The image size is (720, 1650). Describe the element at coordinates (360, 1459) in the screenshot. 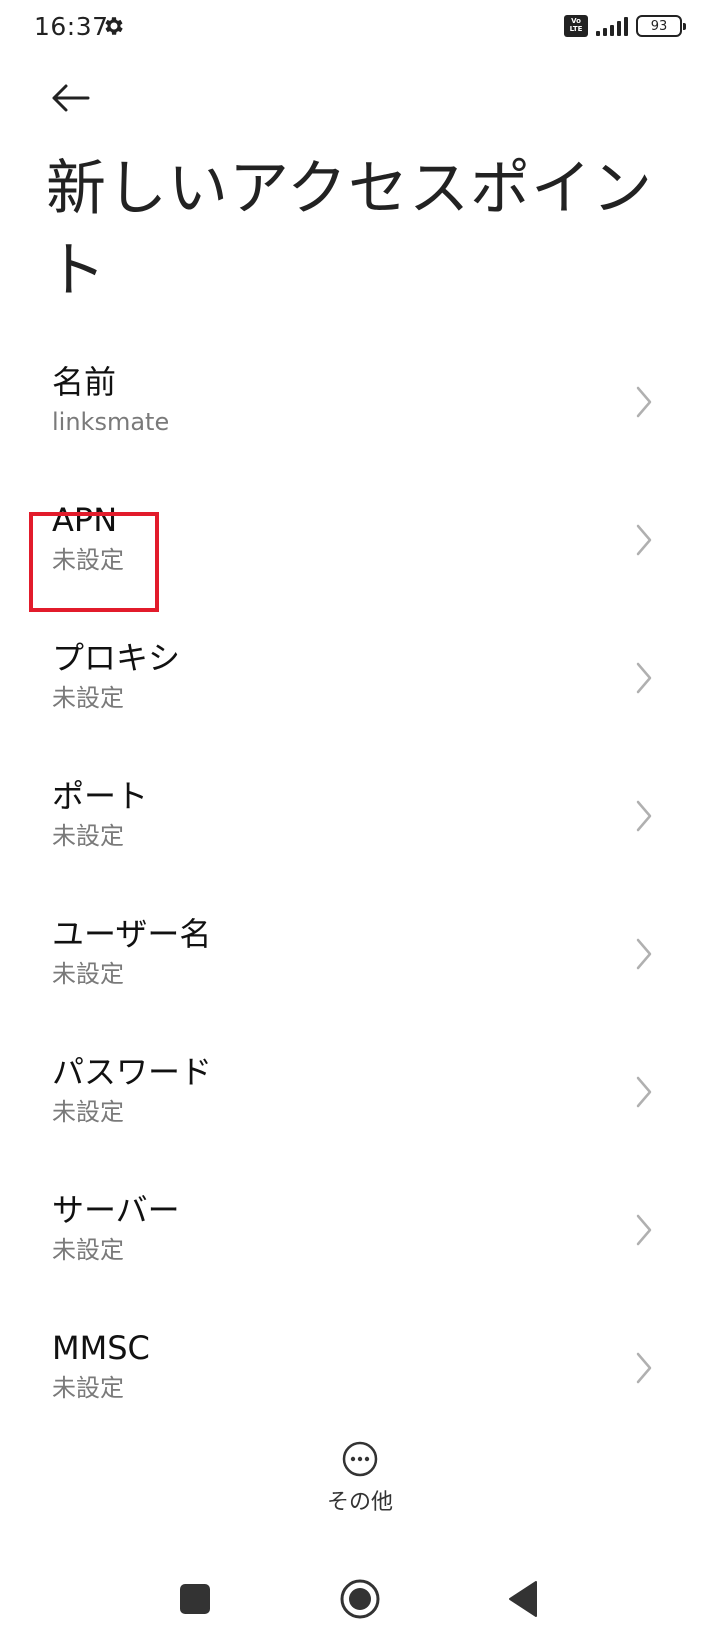

I see `more-icon` at that location.